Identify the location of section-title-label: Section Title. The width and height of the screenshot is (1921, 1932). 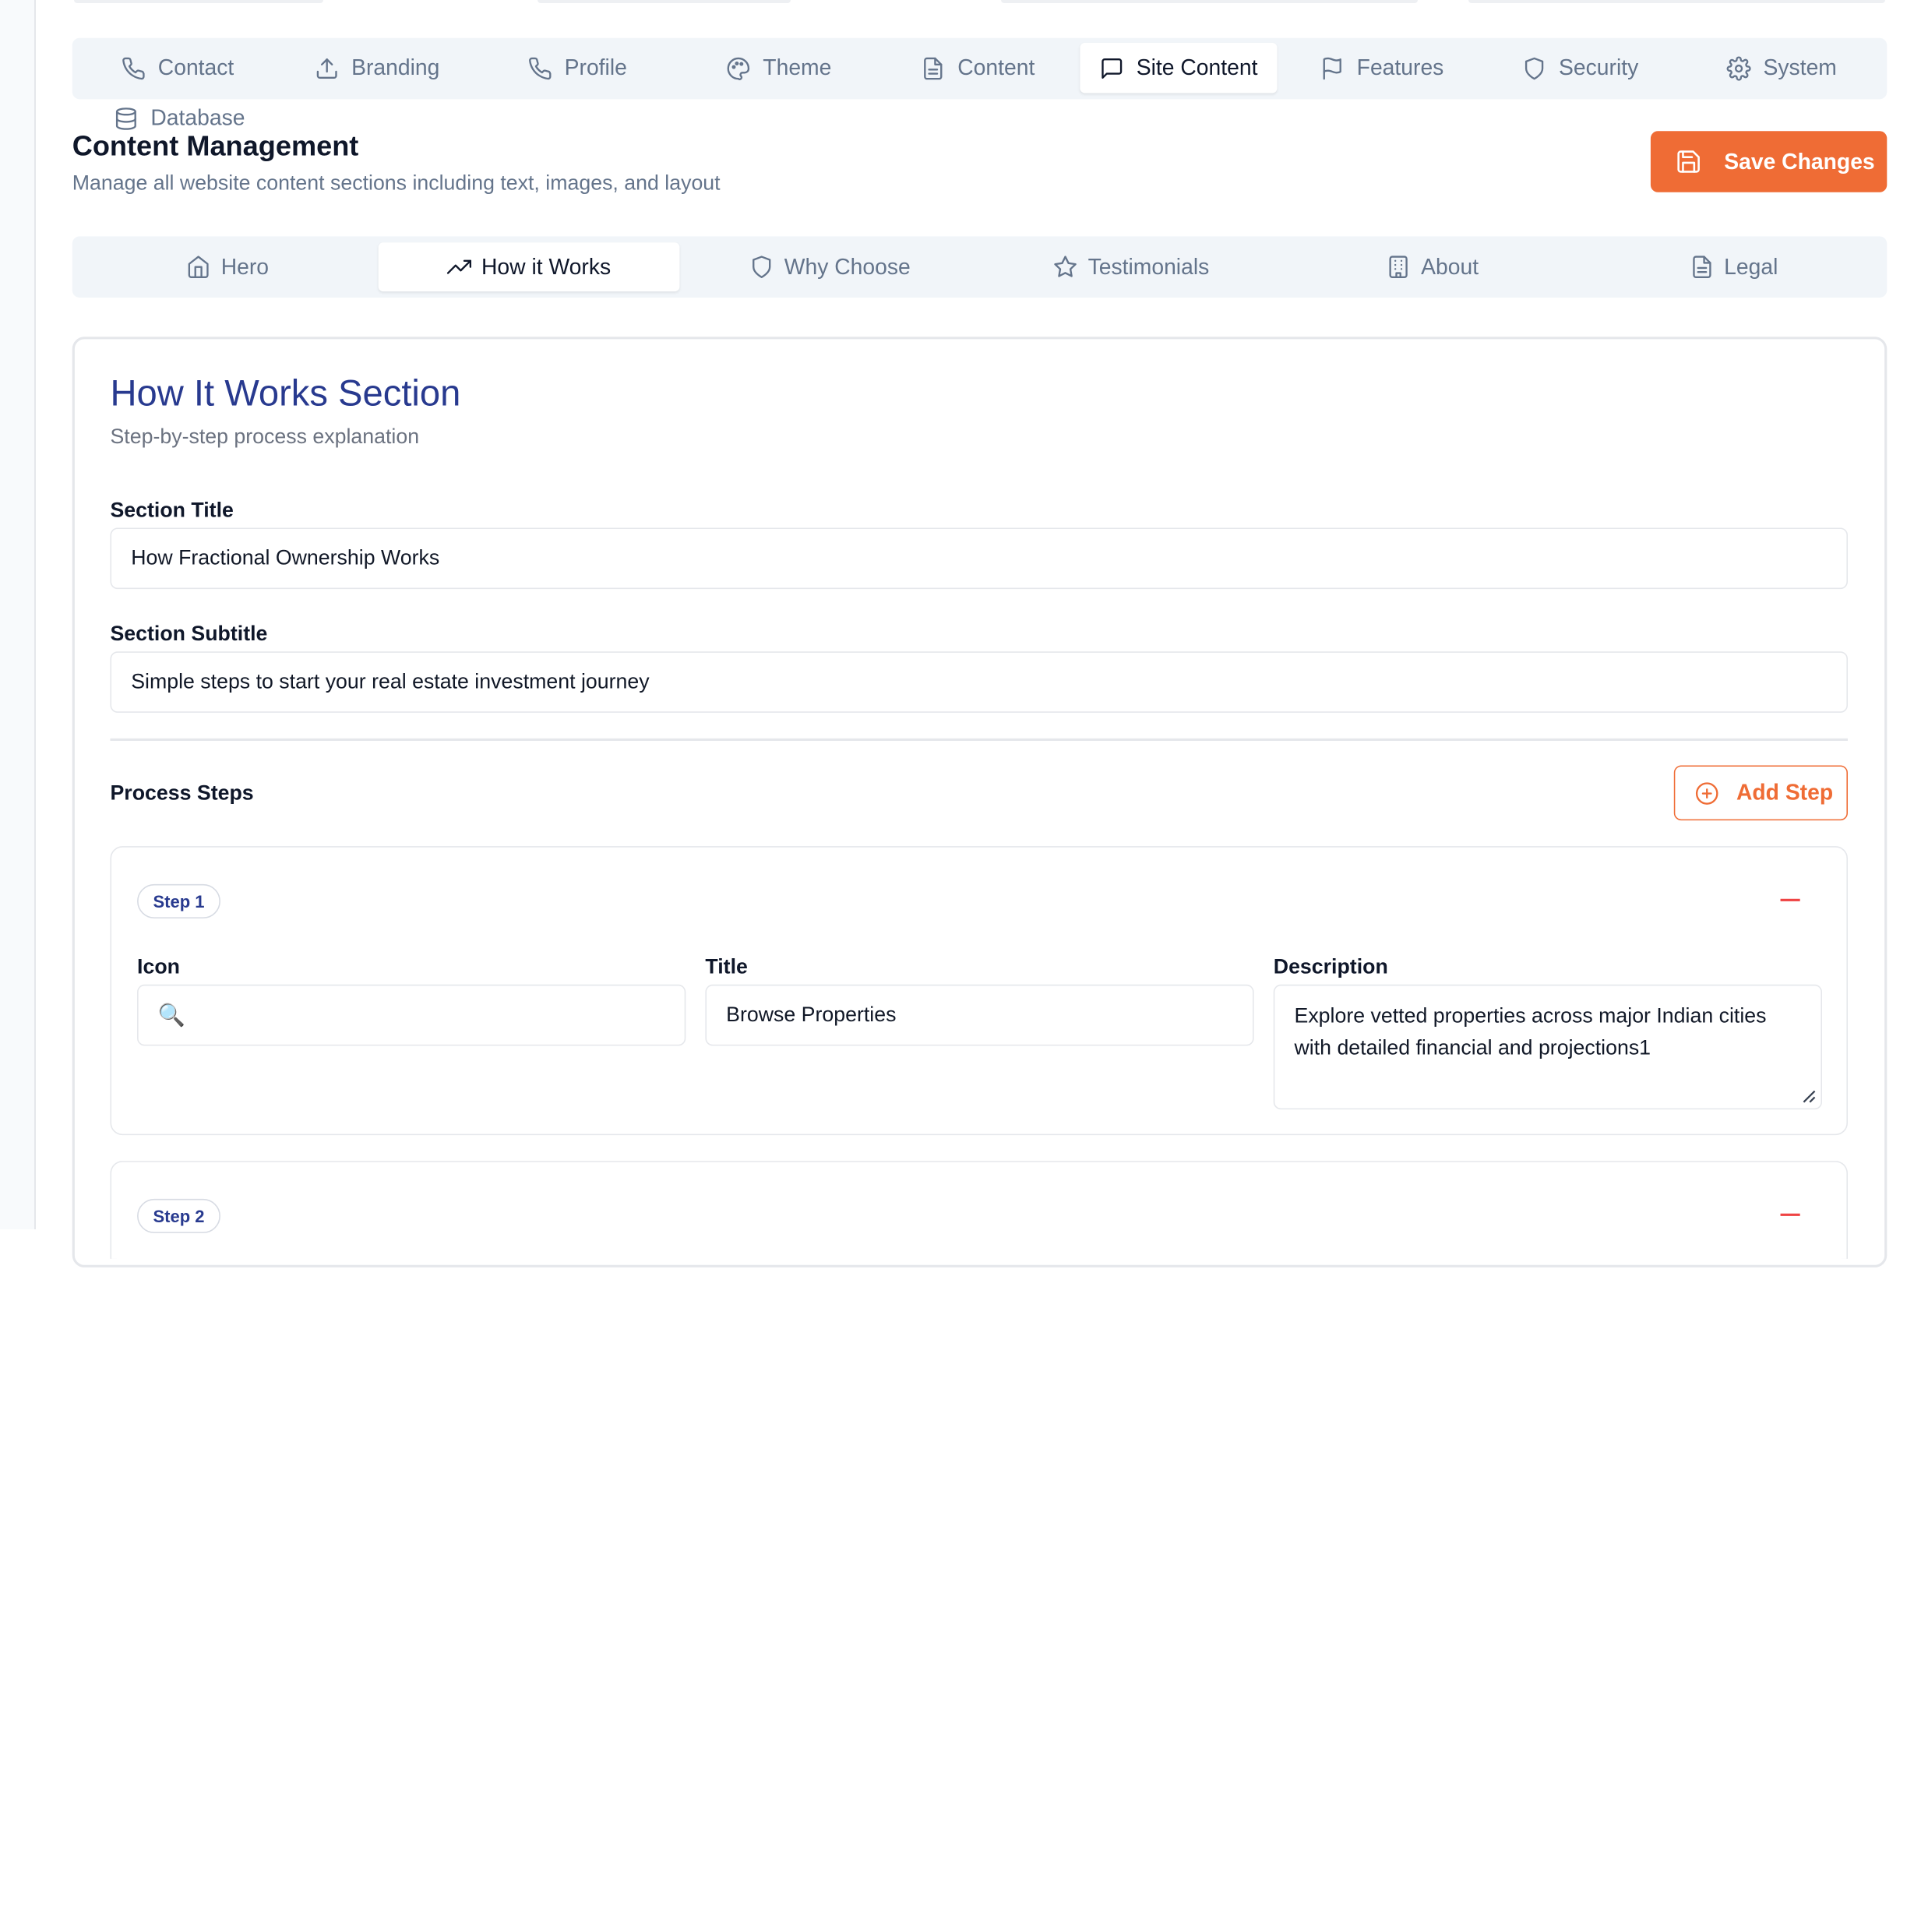
(172, 510).